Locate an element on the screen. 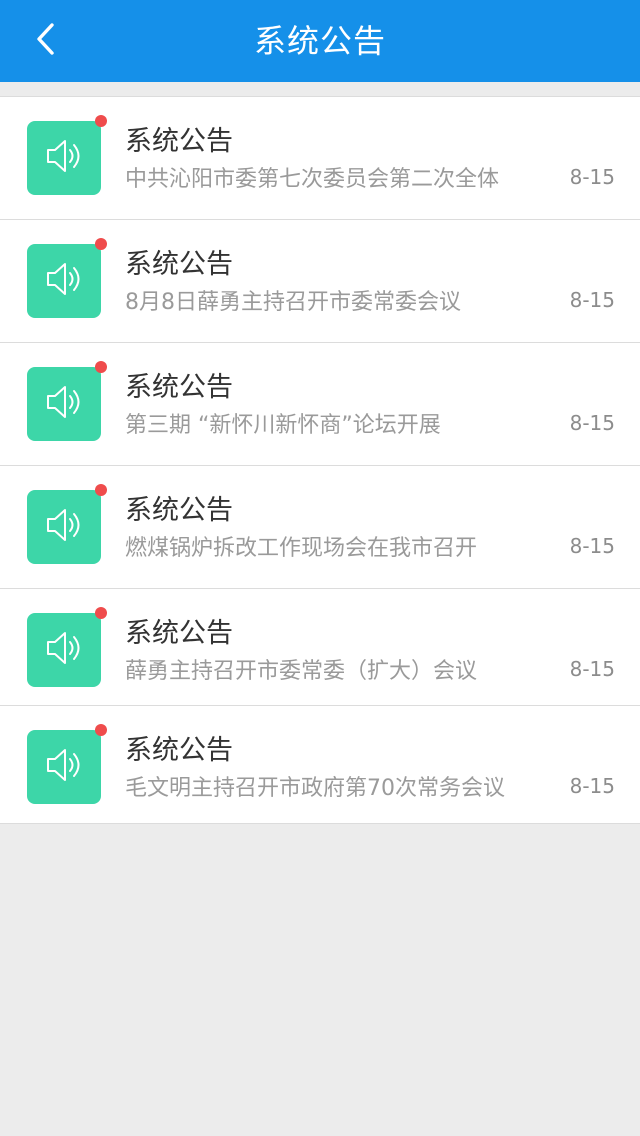 The height and width of the screenshot is (1136, 640). notice-item: 系统公告 薛勇主持召开市委常委（扩大）会议 8-15 is located at coordinates (320, 647).